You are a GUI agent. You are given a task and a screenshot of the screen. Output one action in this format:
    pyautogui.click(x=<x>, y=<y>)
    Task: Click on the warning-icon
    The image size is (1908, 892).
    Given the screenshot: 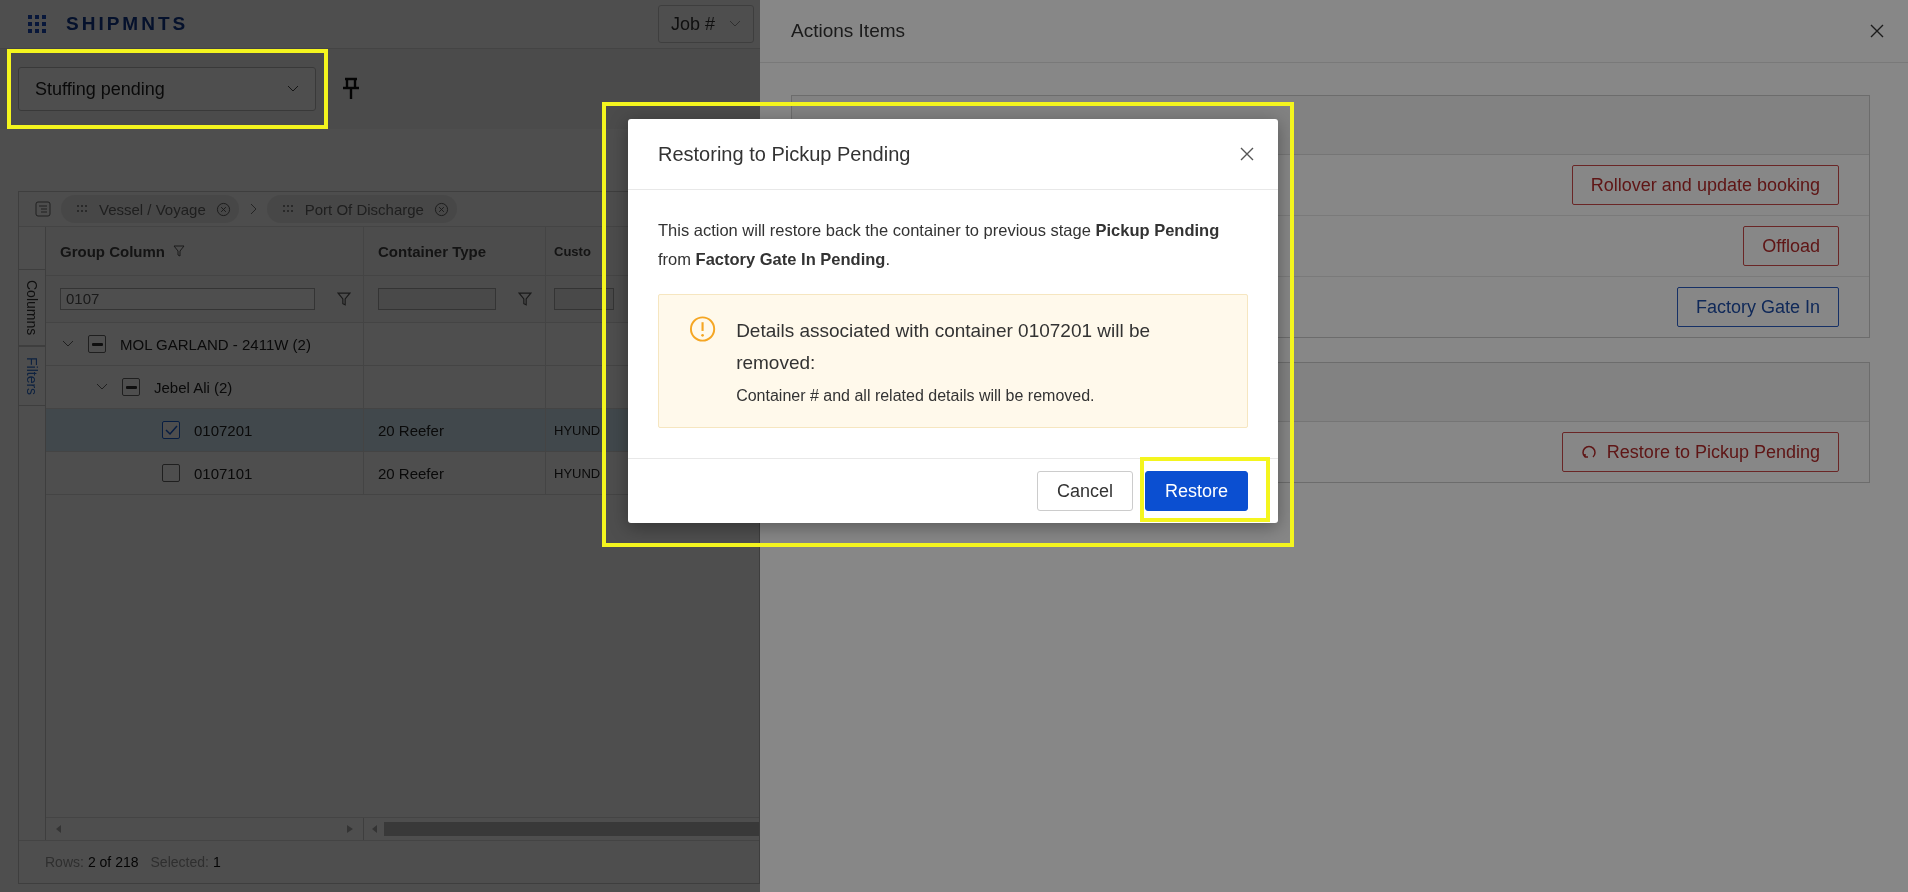 What is the action you would take?
    pyautogui.click(x=703, y=329)
    